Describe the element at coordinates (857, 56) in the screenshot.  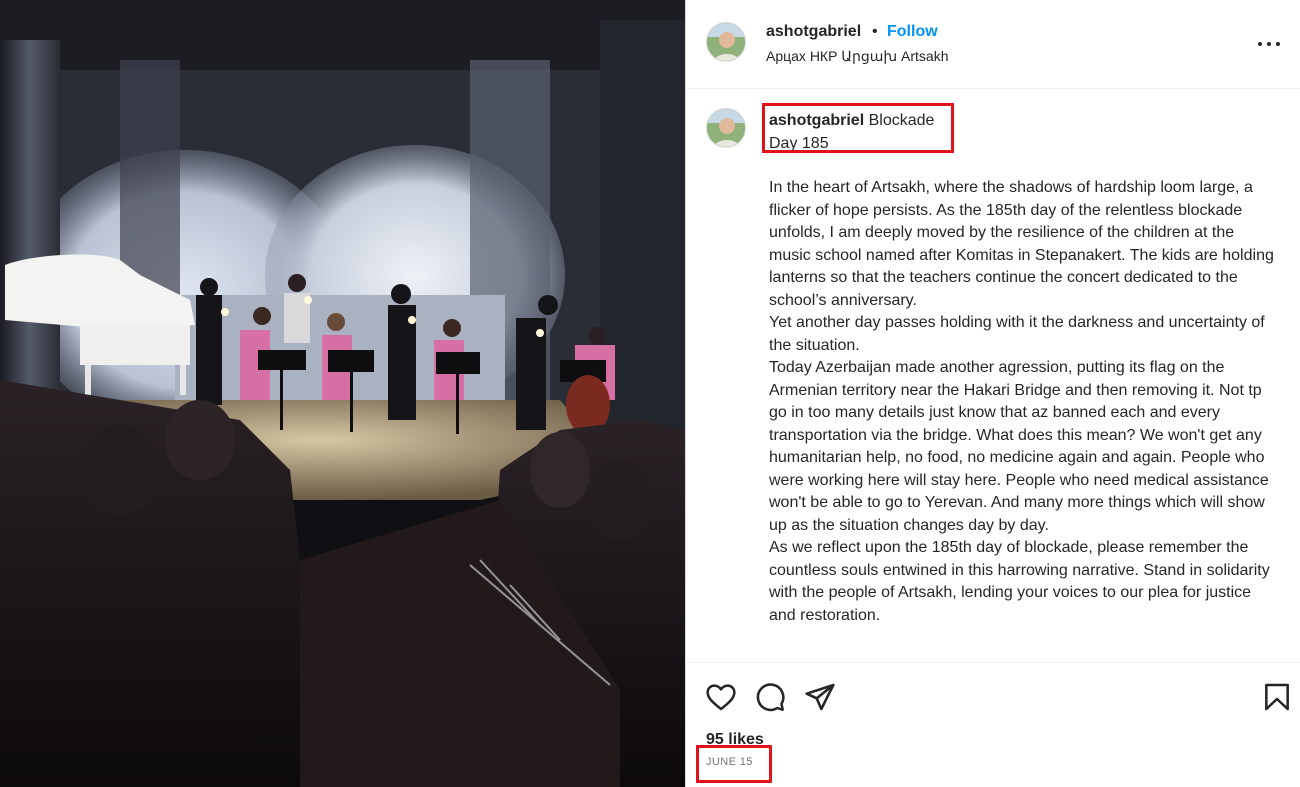
I see `post-location: Арцах НКР Արցախ Artsakh` at that location.